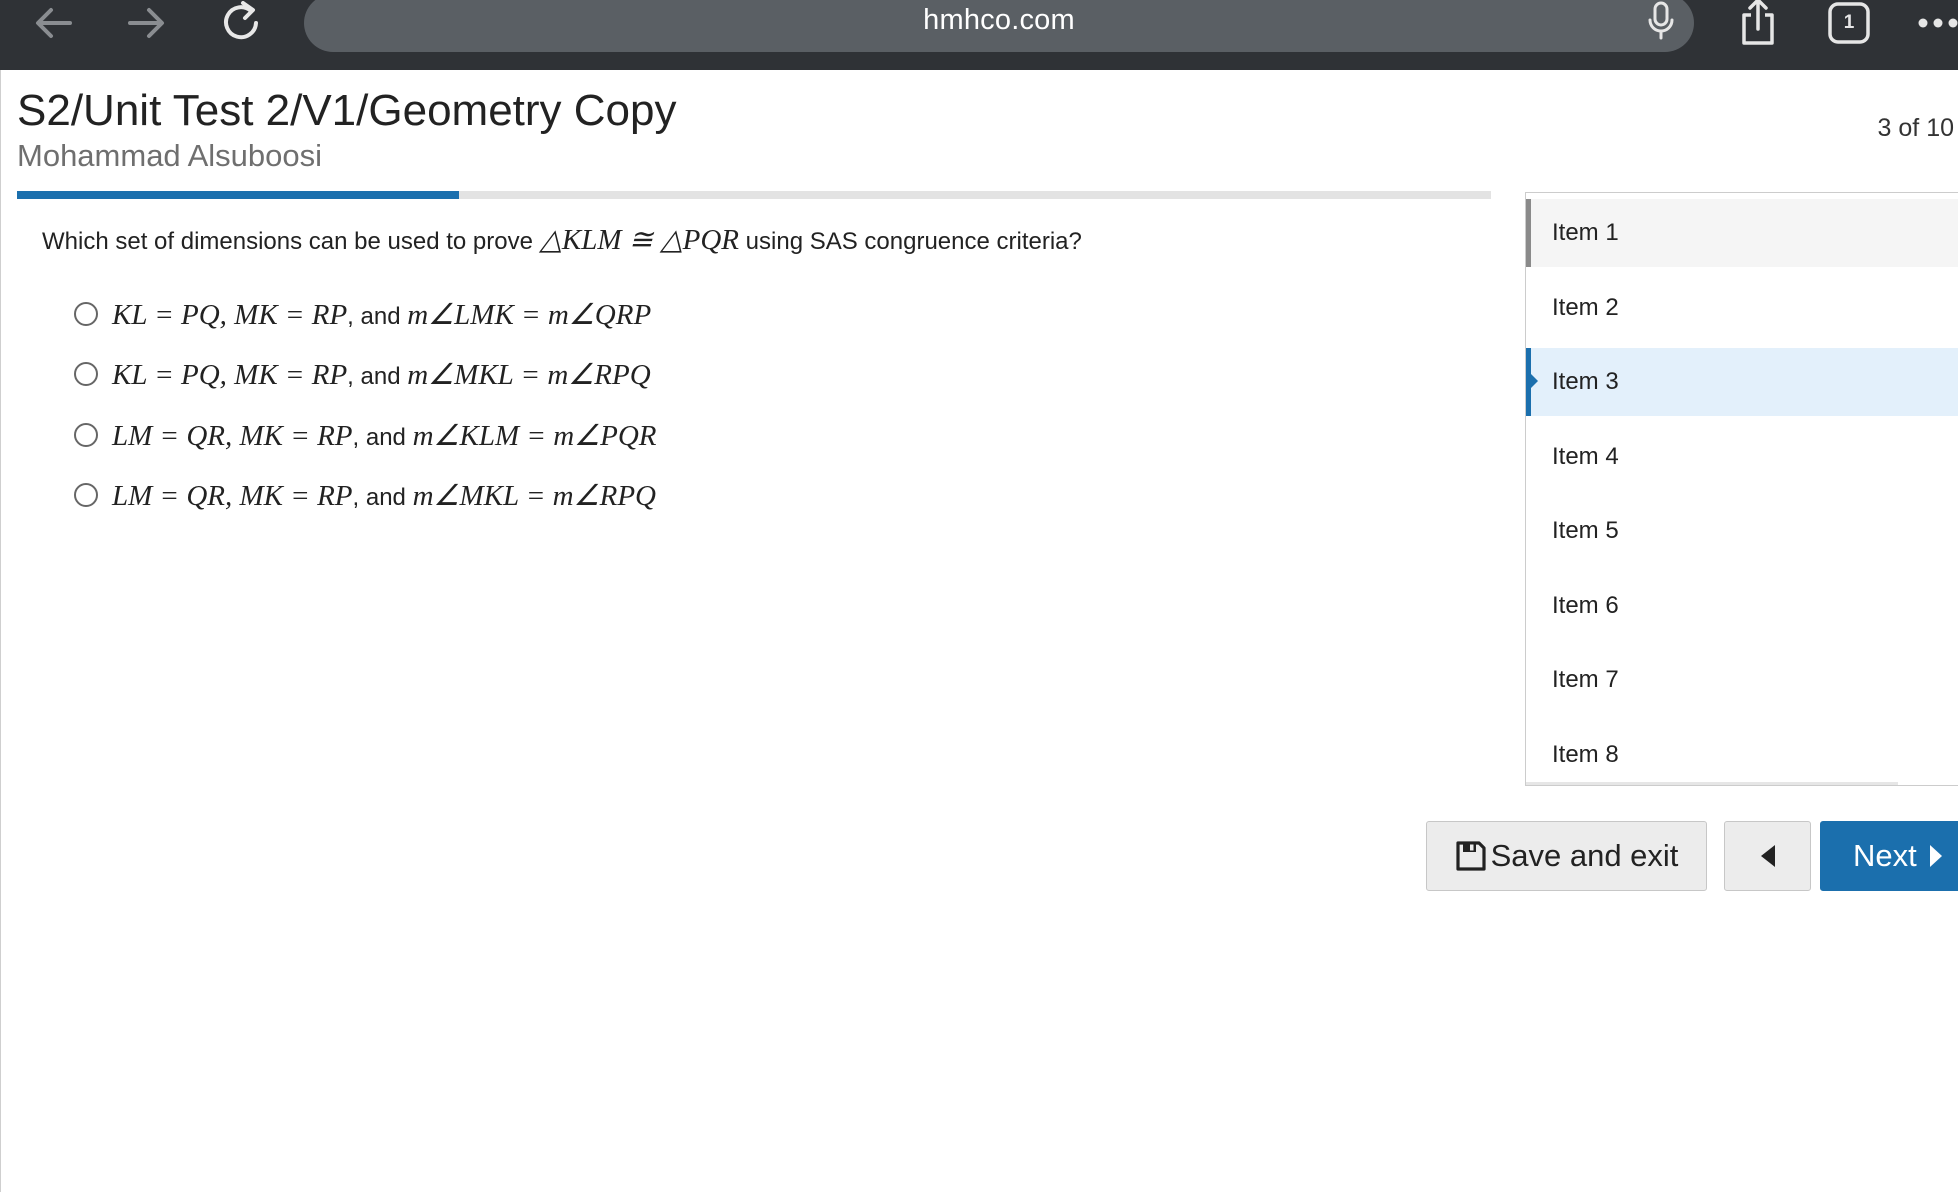 The height and width of the screenshot is (1192, 1958). Describe the element at coordinates (54, 23) in the screenshot. I see `back-arrow-icon` at that location.